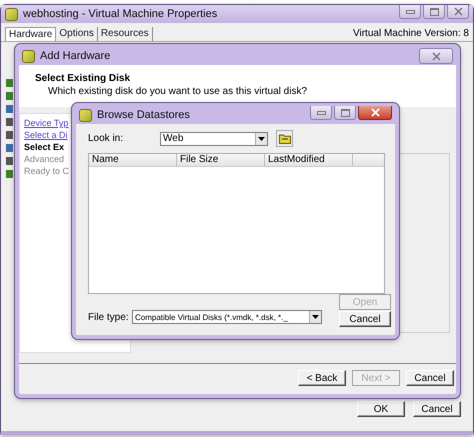  I want to click on tab: Resources, so click(125, 34).